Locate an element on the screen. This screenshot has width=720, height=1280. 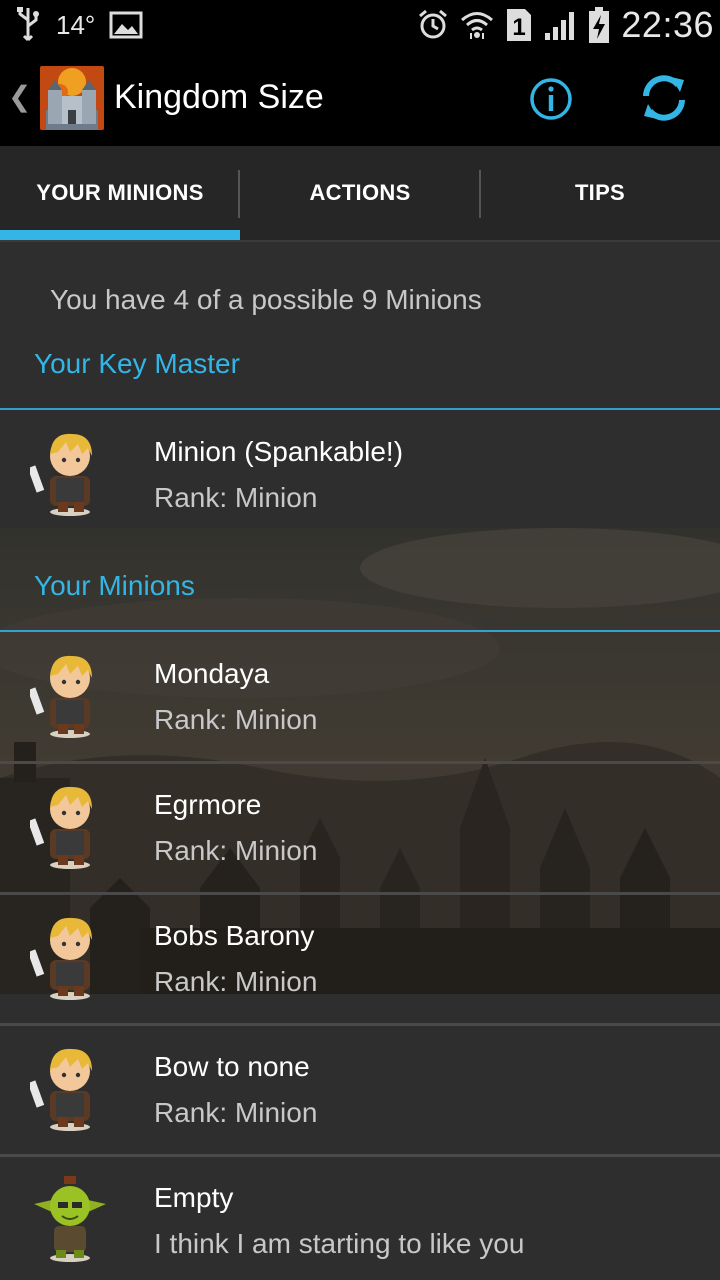
refresh-icon is located at coordinates (664, 98).